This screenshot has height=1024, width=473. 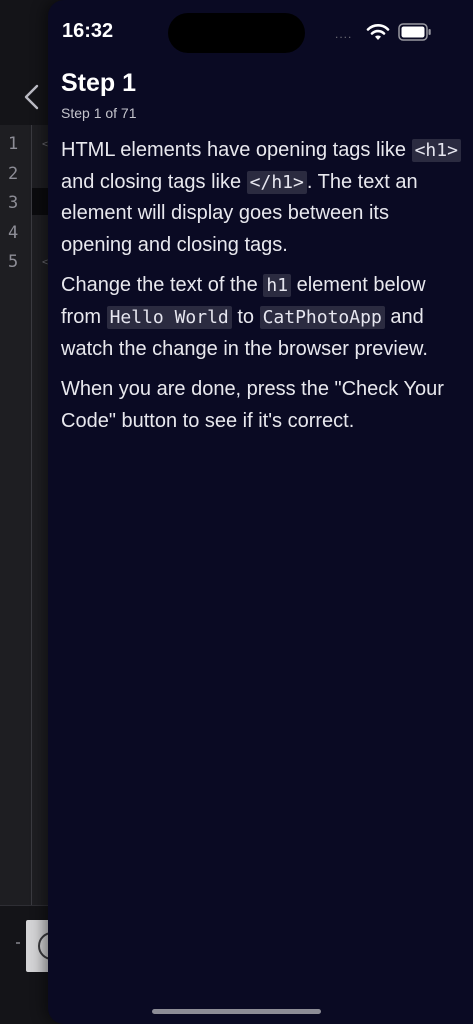 What do you see at coordinates (162, 285) in the screenshot?
I see `instruction-text: Change the text of the` at bounding box center [162, 285].